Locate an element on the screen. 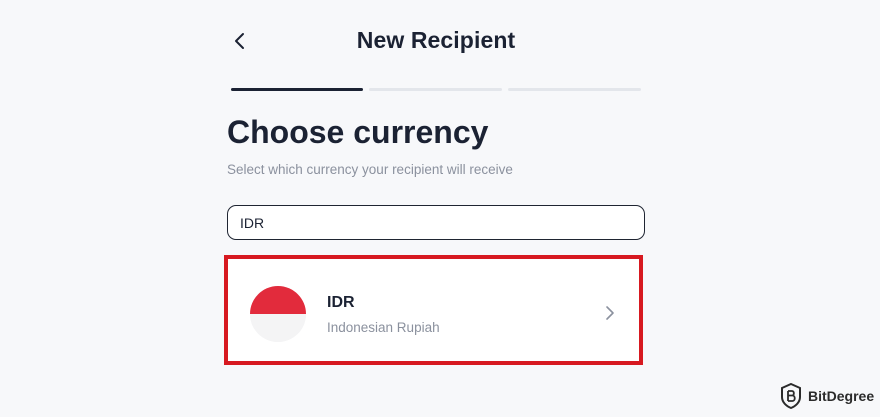  back-button is located at coordinates (240, 41).